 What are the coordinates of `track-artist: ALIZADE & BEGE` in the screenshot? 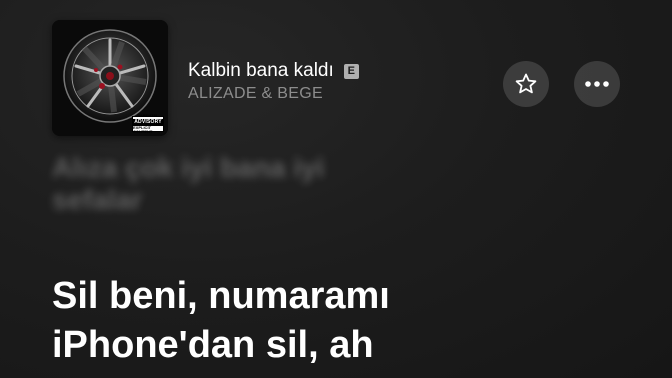 It's located at (273, 94).